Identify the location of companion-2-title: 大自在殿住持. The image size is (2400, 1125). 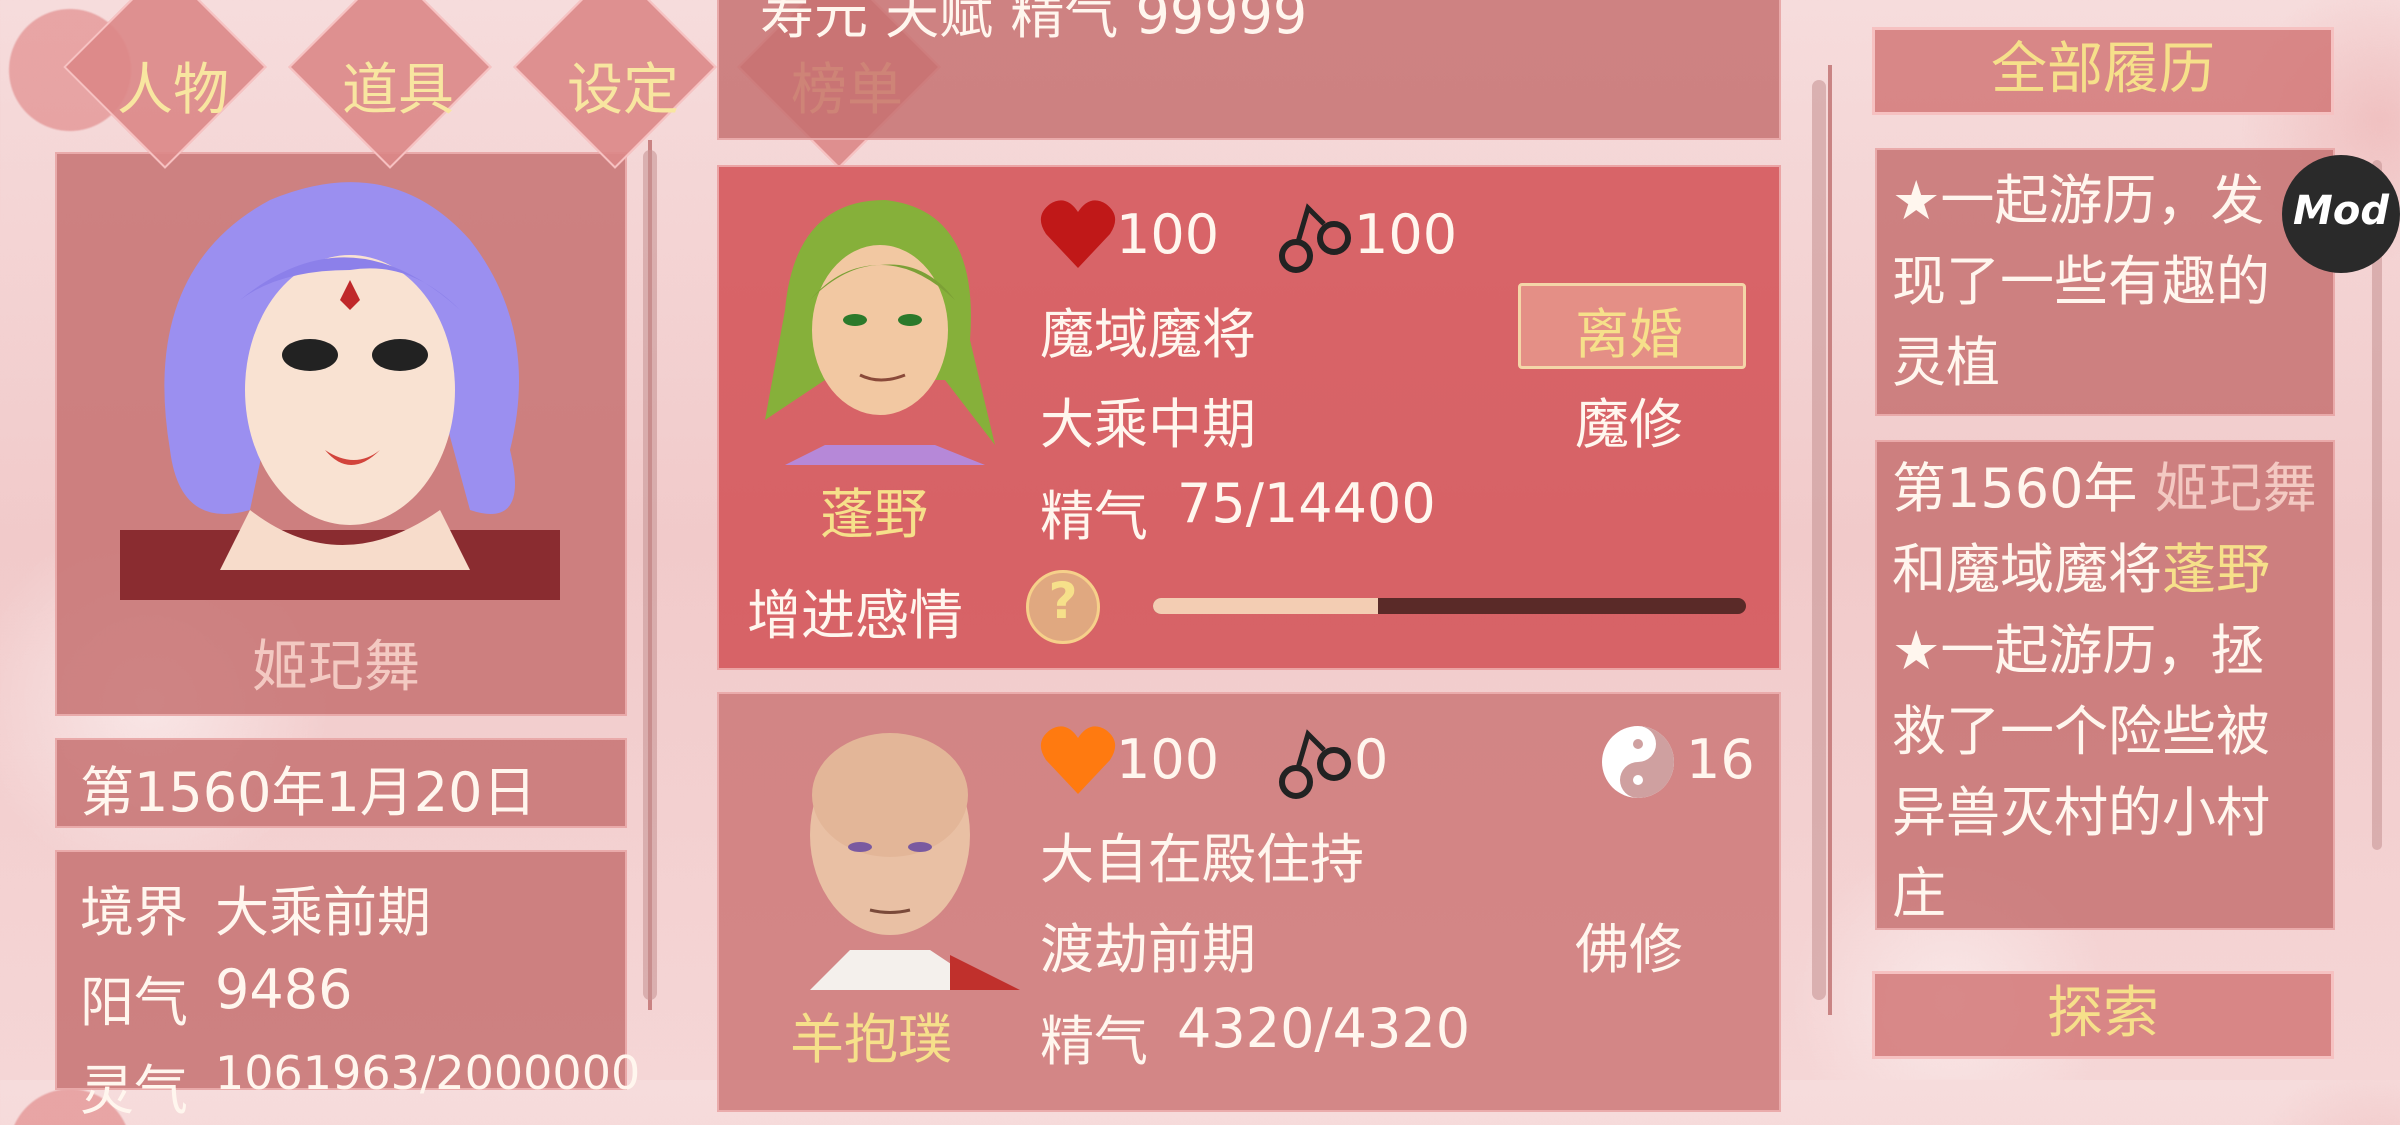
(1202, 859).